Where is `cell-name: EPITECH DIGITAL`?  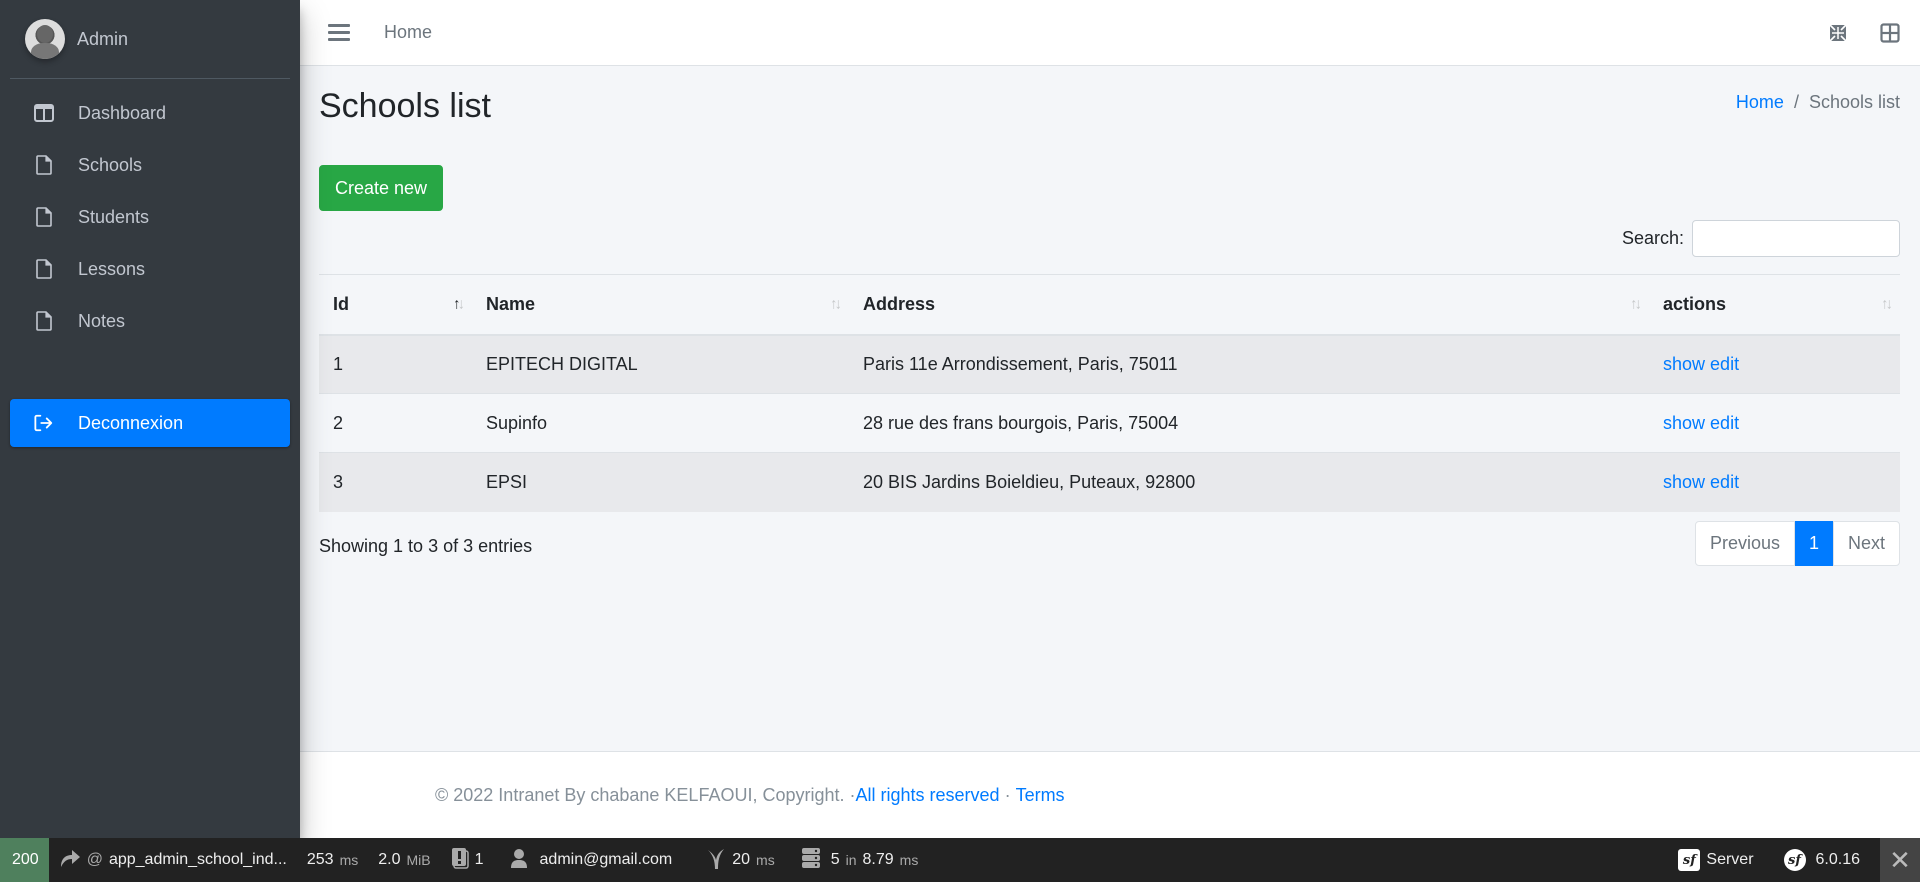 cell-name: EPITECH DIGITAL is located at coordinates (562, 363).